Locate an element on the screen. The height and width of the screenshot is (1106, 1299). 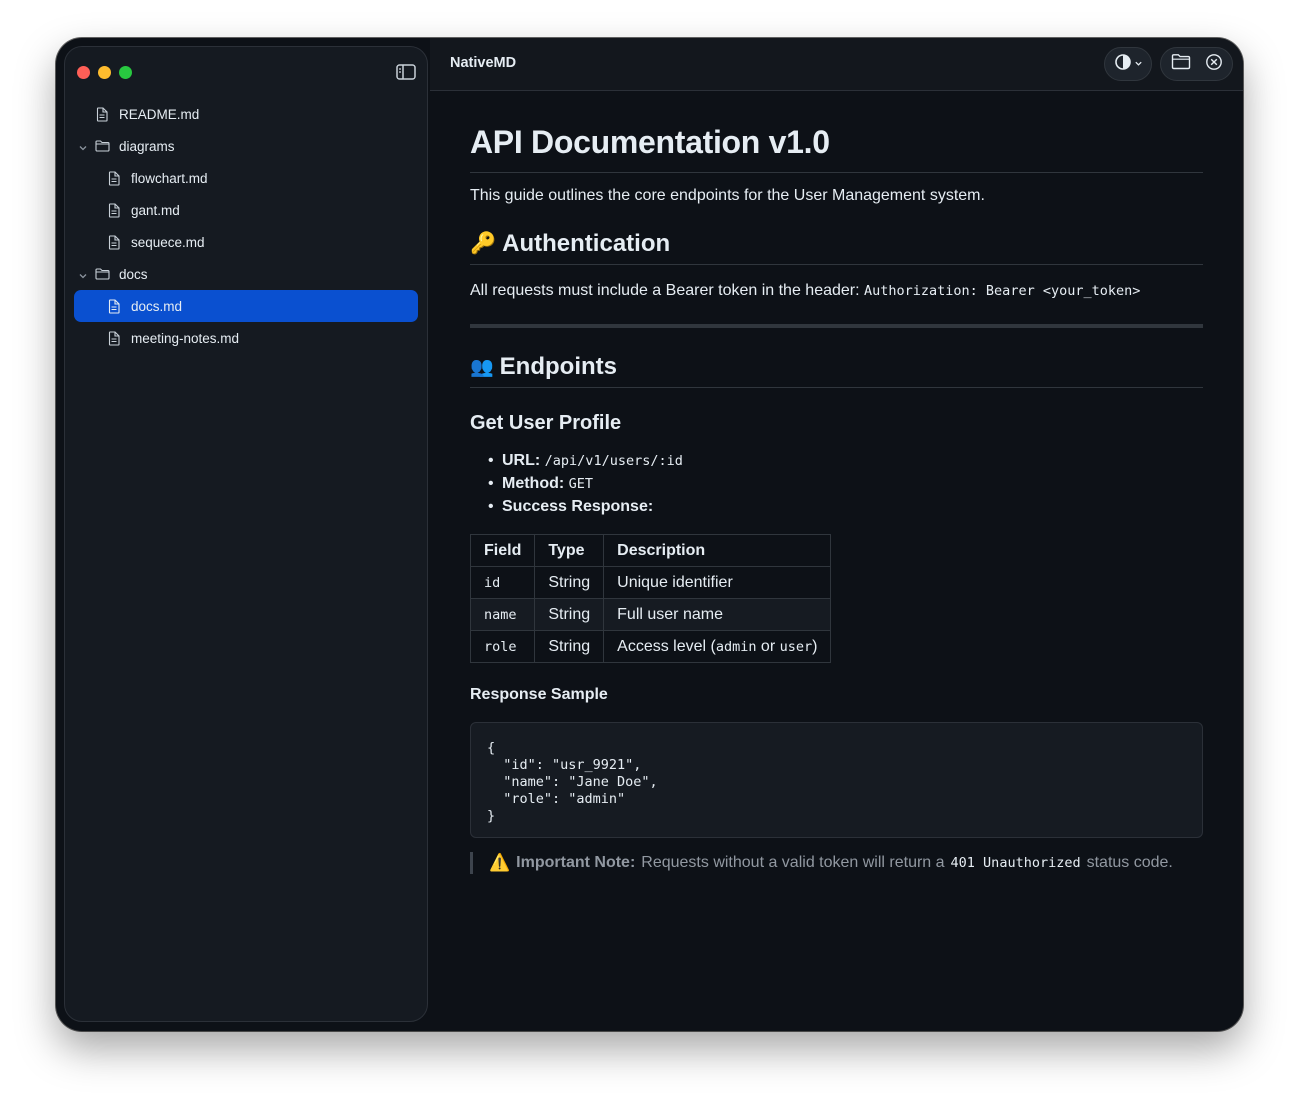
tree-item-label: docs is located at coordinates (133, 274).